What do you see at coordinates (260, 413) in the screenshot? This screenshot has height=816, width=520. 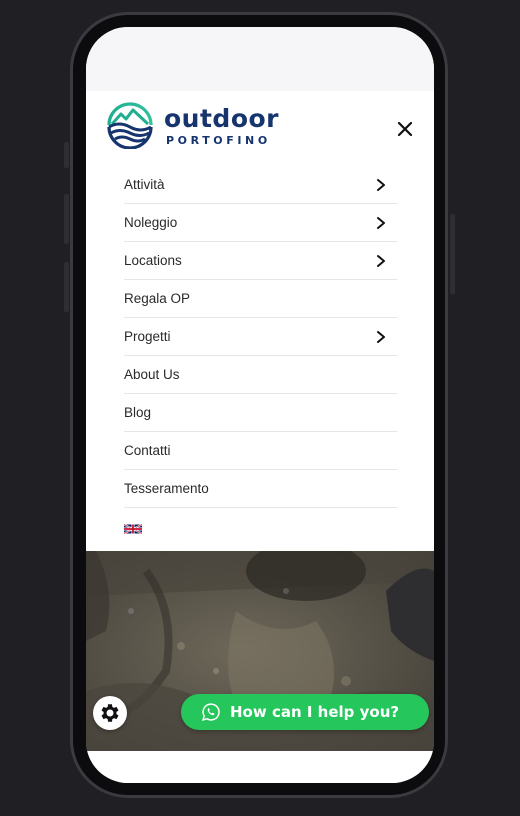 I see `menu-item-blog: Blog` at bounding box center [260, 413].